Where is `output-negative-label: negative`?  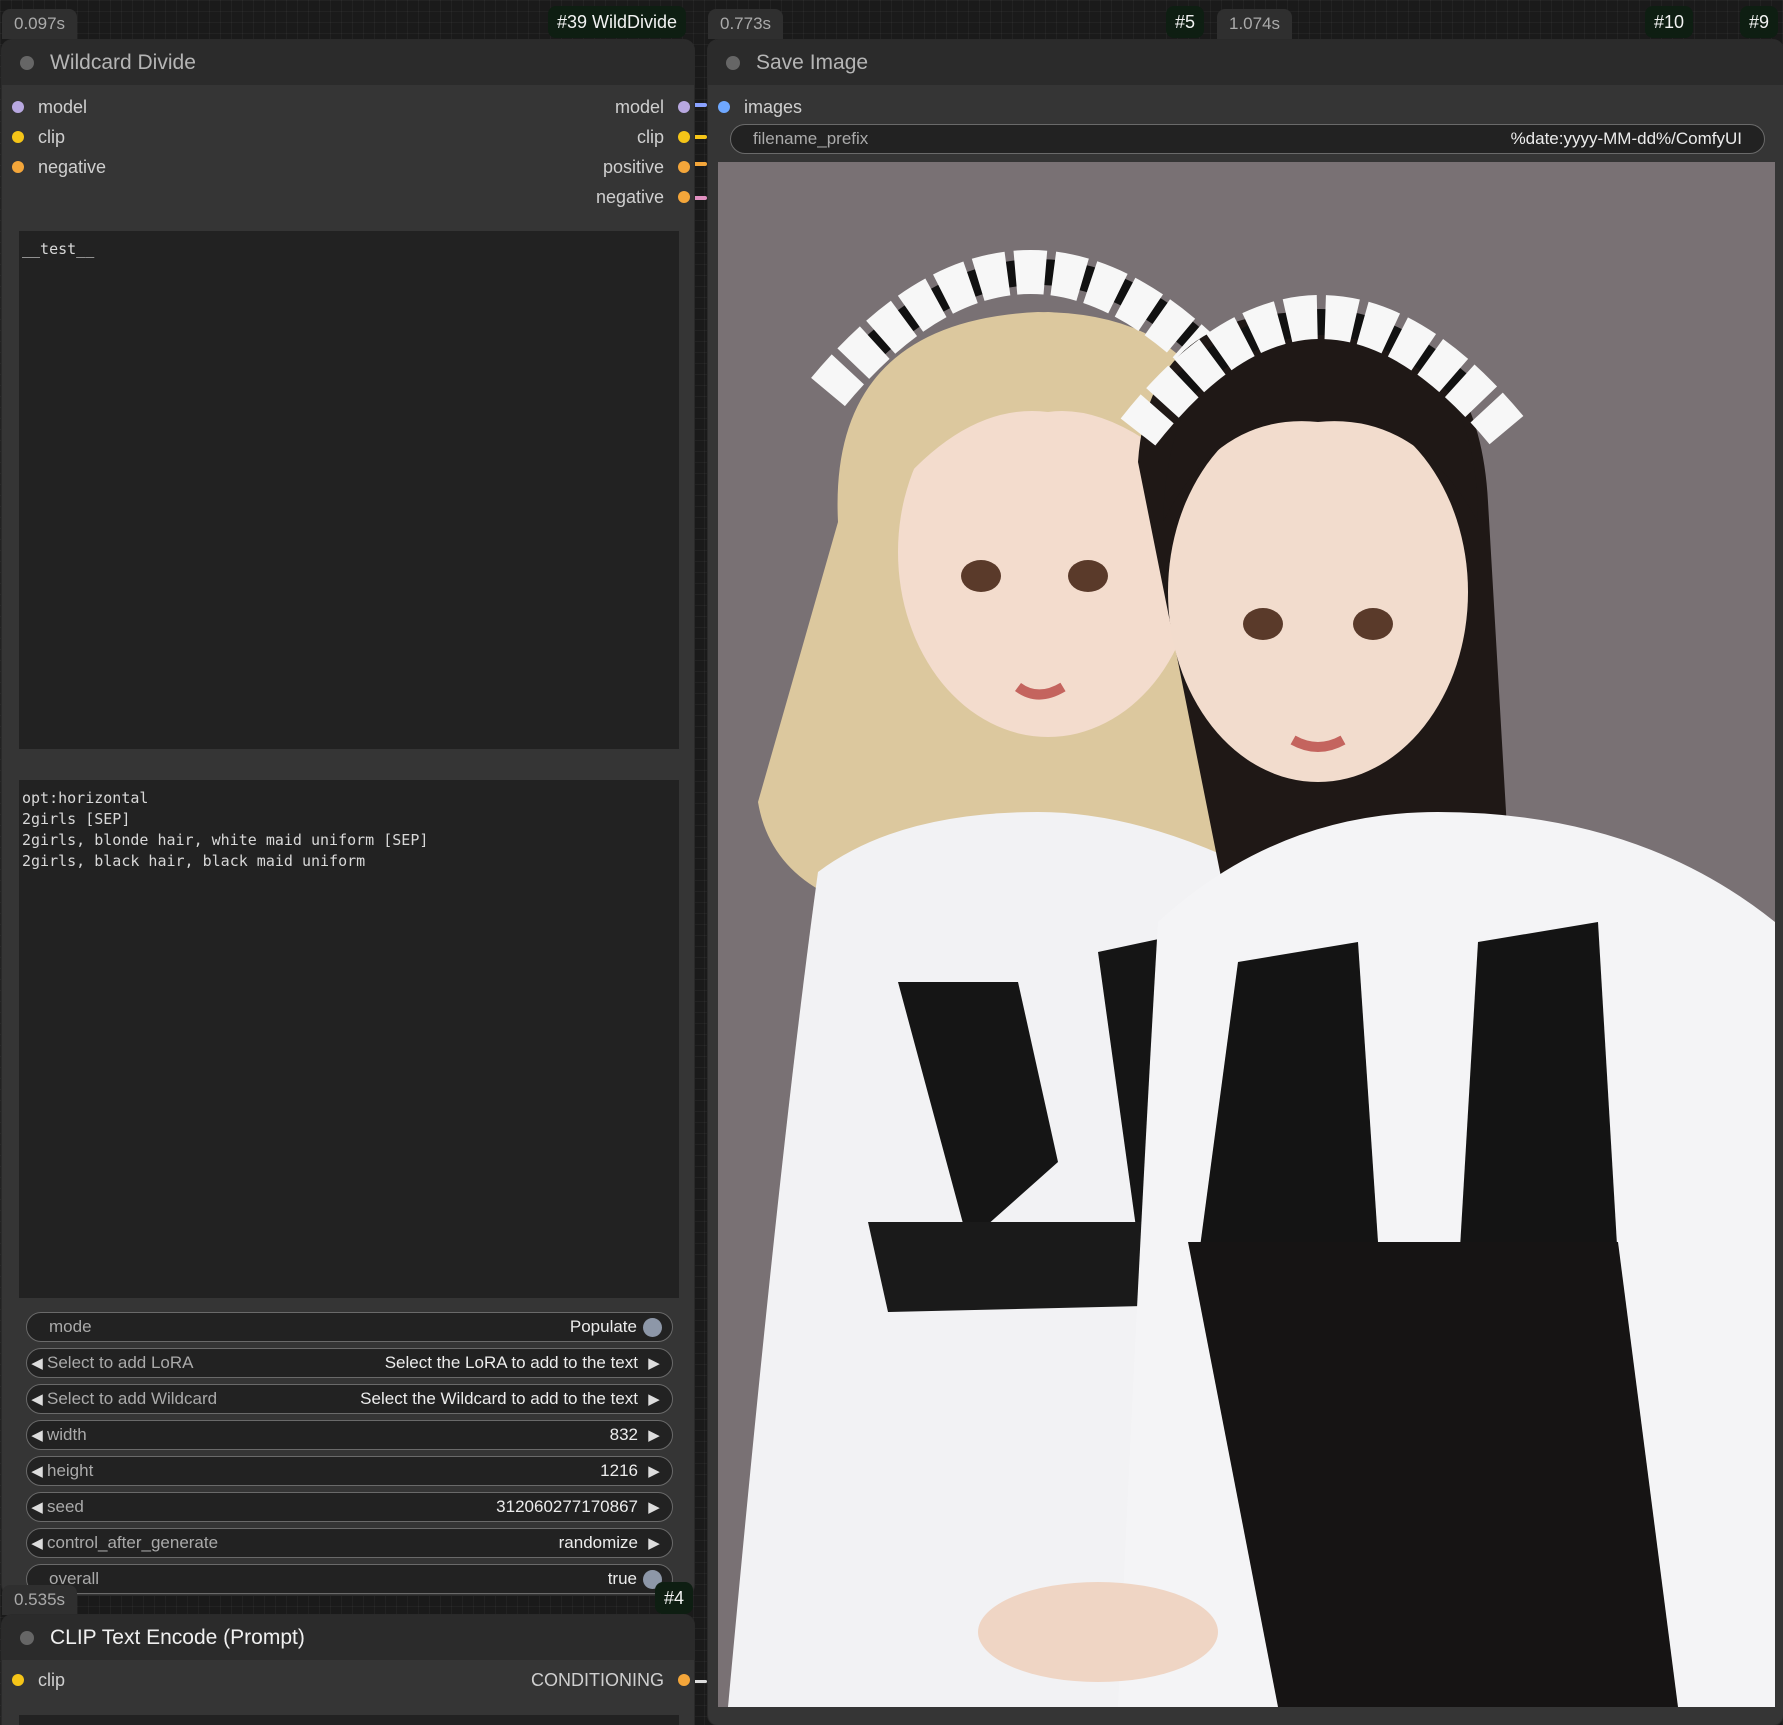 output-negative-label: negative is located at coordinates (629, 196).